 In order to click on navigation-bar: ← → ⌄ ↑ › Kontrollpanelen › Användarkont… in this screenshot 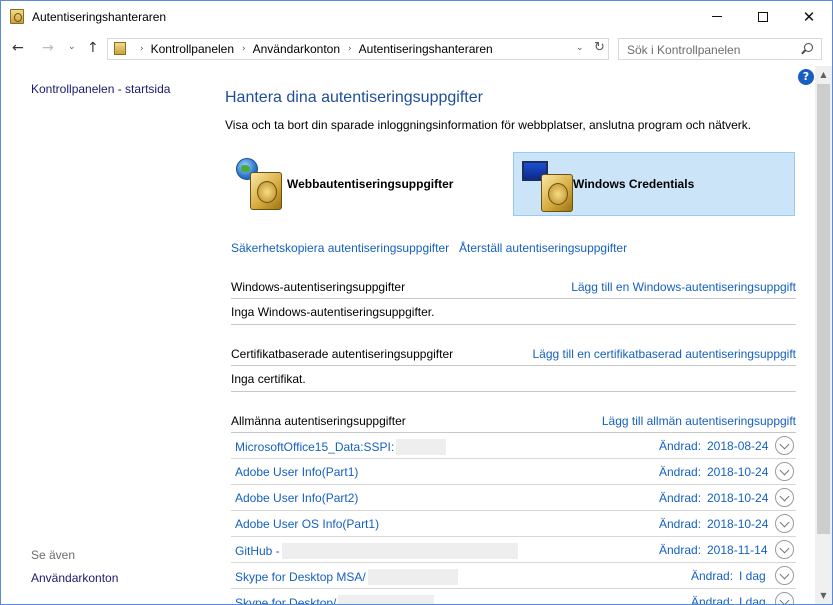, I will do `click(416, 49)`.